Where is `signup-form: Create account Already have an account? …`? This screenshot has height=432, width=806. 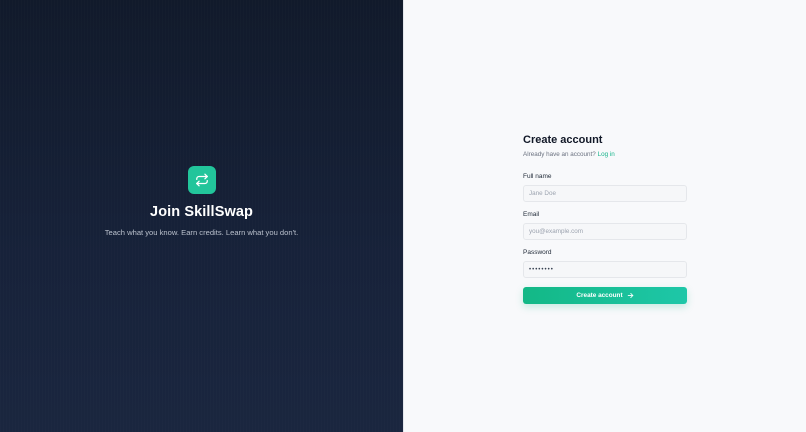 signup-form: Create account Already have an account? … is located at coordinates (605, 219).